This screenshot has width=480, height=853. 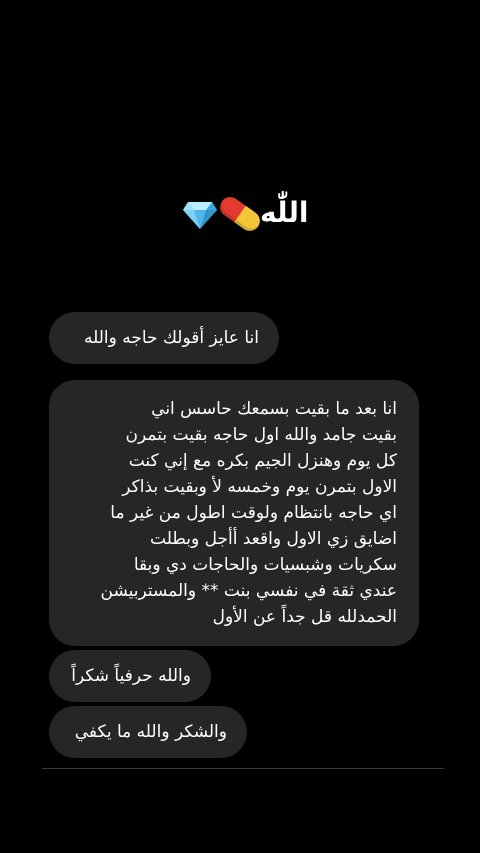 What do you see at coordinates (248, 591) in the screenshot?
I see `message-line: عندي ثقة في نفسي بنت ** والمستربيشن` at bounding box center [248, 591].